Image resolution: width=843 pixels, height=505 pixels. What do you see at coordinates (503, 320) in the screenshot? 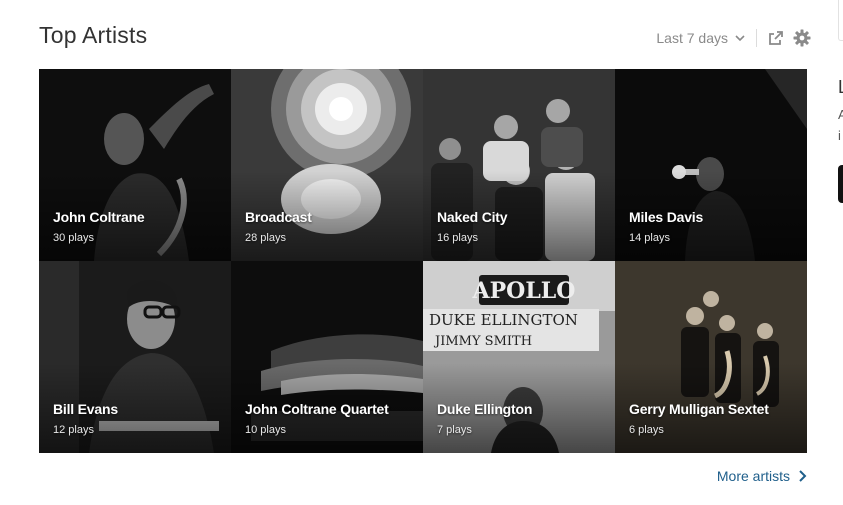
I see `marquee-lettering: DUKE ELLINGTON` at bounding box center [503, 320].